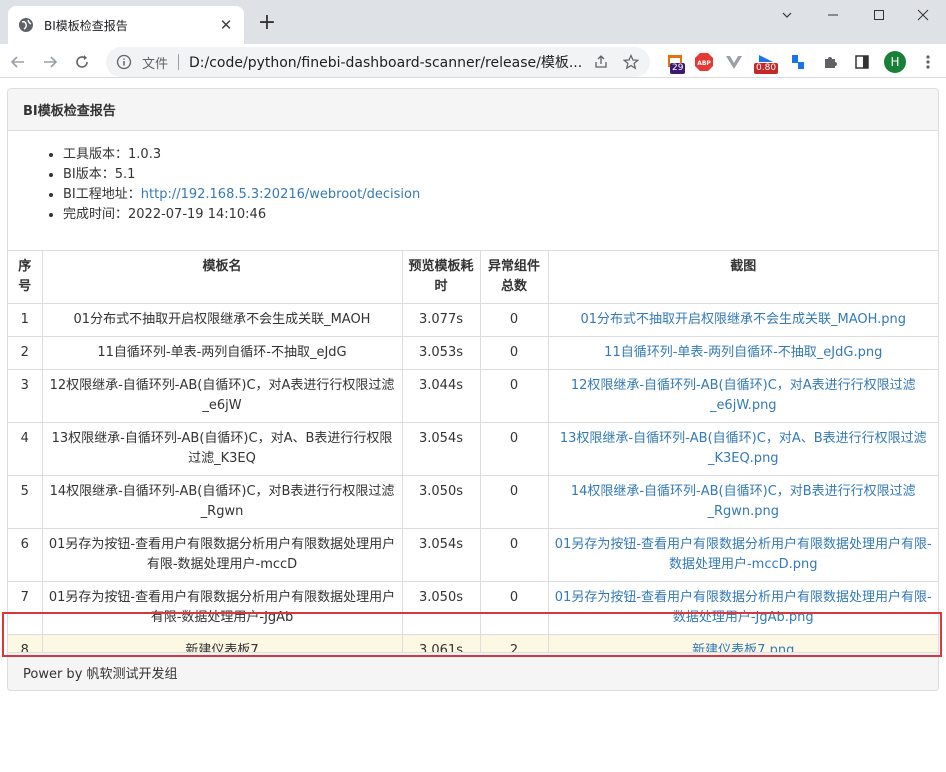  Describe the element at coordinates (441, 320) in the screenshot. I see `row-preview-time-cell: 3.077s` at that location.